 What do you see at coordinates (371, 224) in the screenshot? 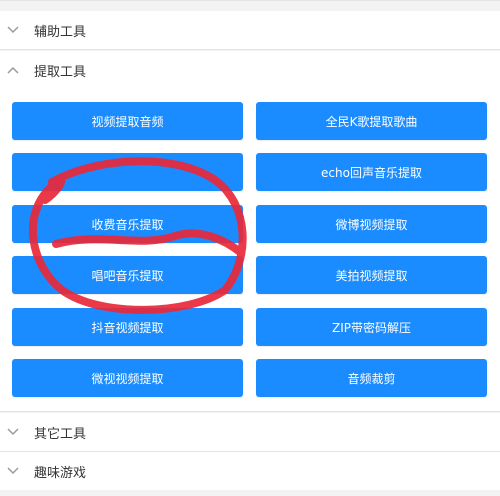
I see `tool-button-weibo-video-extract: 微博视频提取` at bounding box center [371, 224].